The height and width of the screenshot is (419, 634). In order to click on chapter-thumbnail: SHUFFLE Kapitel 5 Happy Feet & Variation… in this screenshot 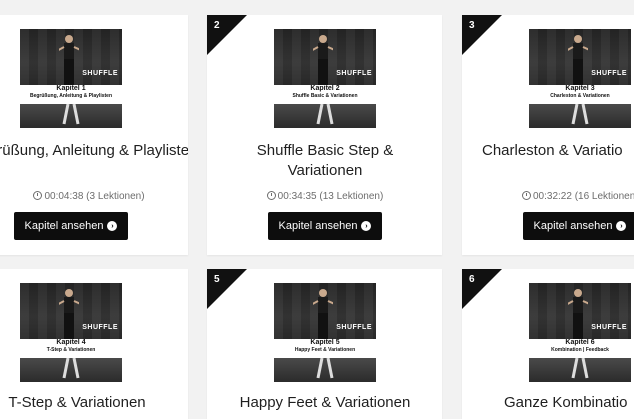, I will do `click(325, 332)`.